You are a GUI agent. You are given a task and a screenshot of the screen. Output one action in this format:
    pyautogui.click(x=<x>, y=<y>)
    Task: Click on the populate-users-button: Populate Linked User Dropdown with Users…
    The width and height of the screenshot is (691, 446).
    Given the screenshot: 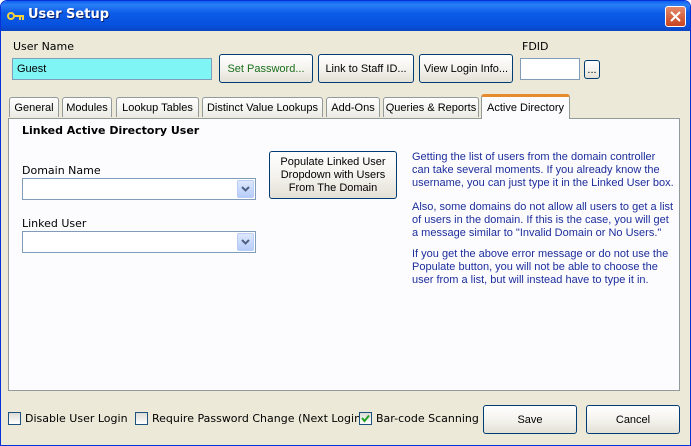 What is the action you would take?
    pyautogui.click(x=333, y=175)
    